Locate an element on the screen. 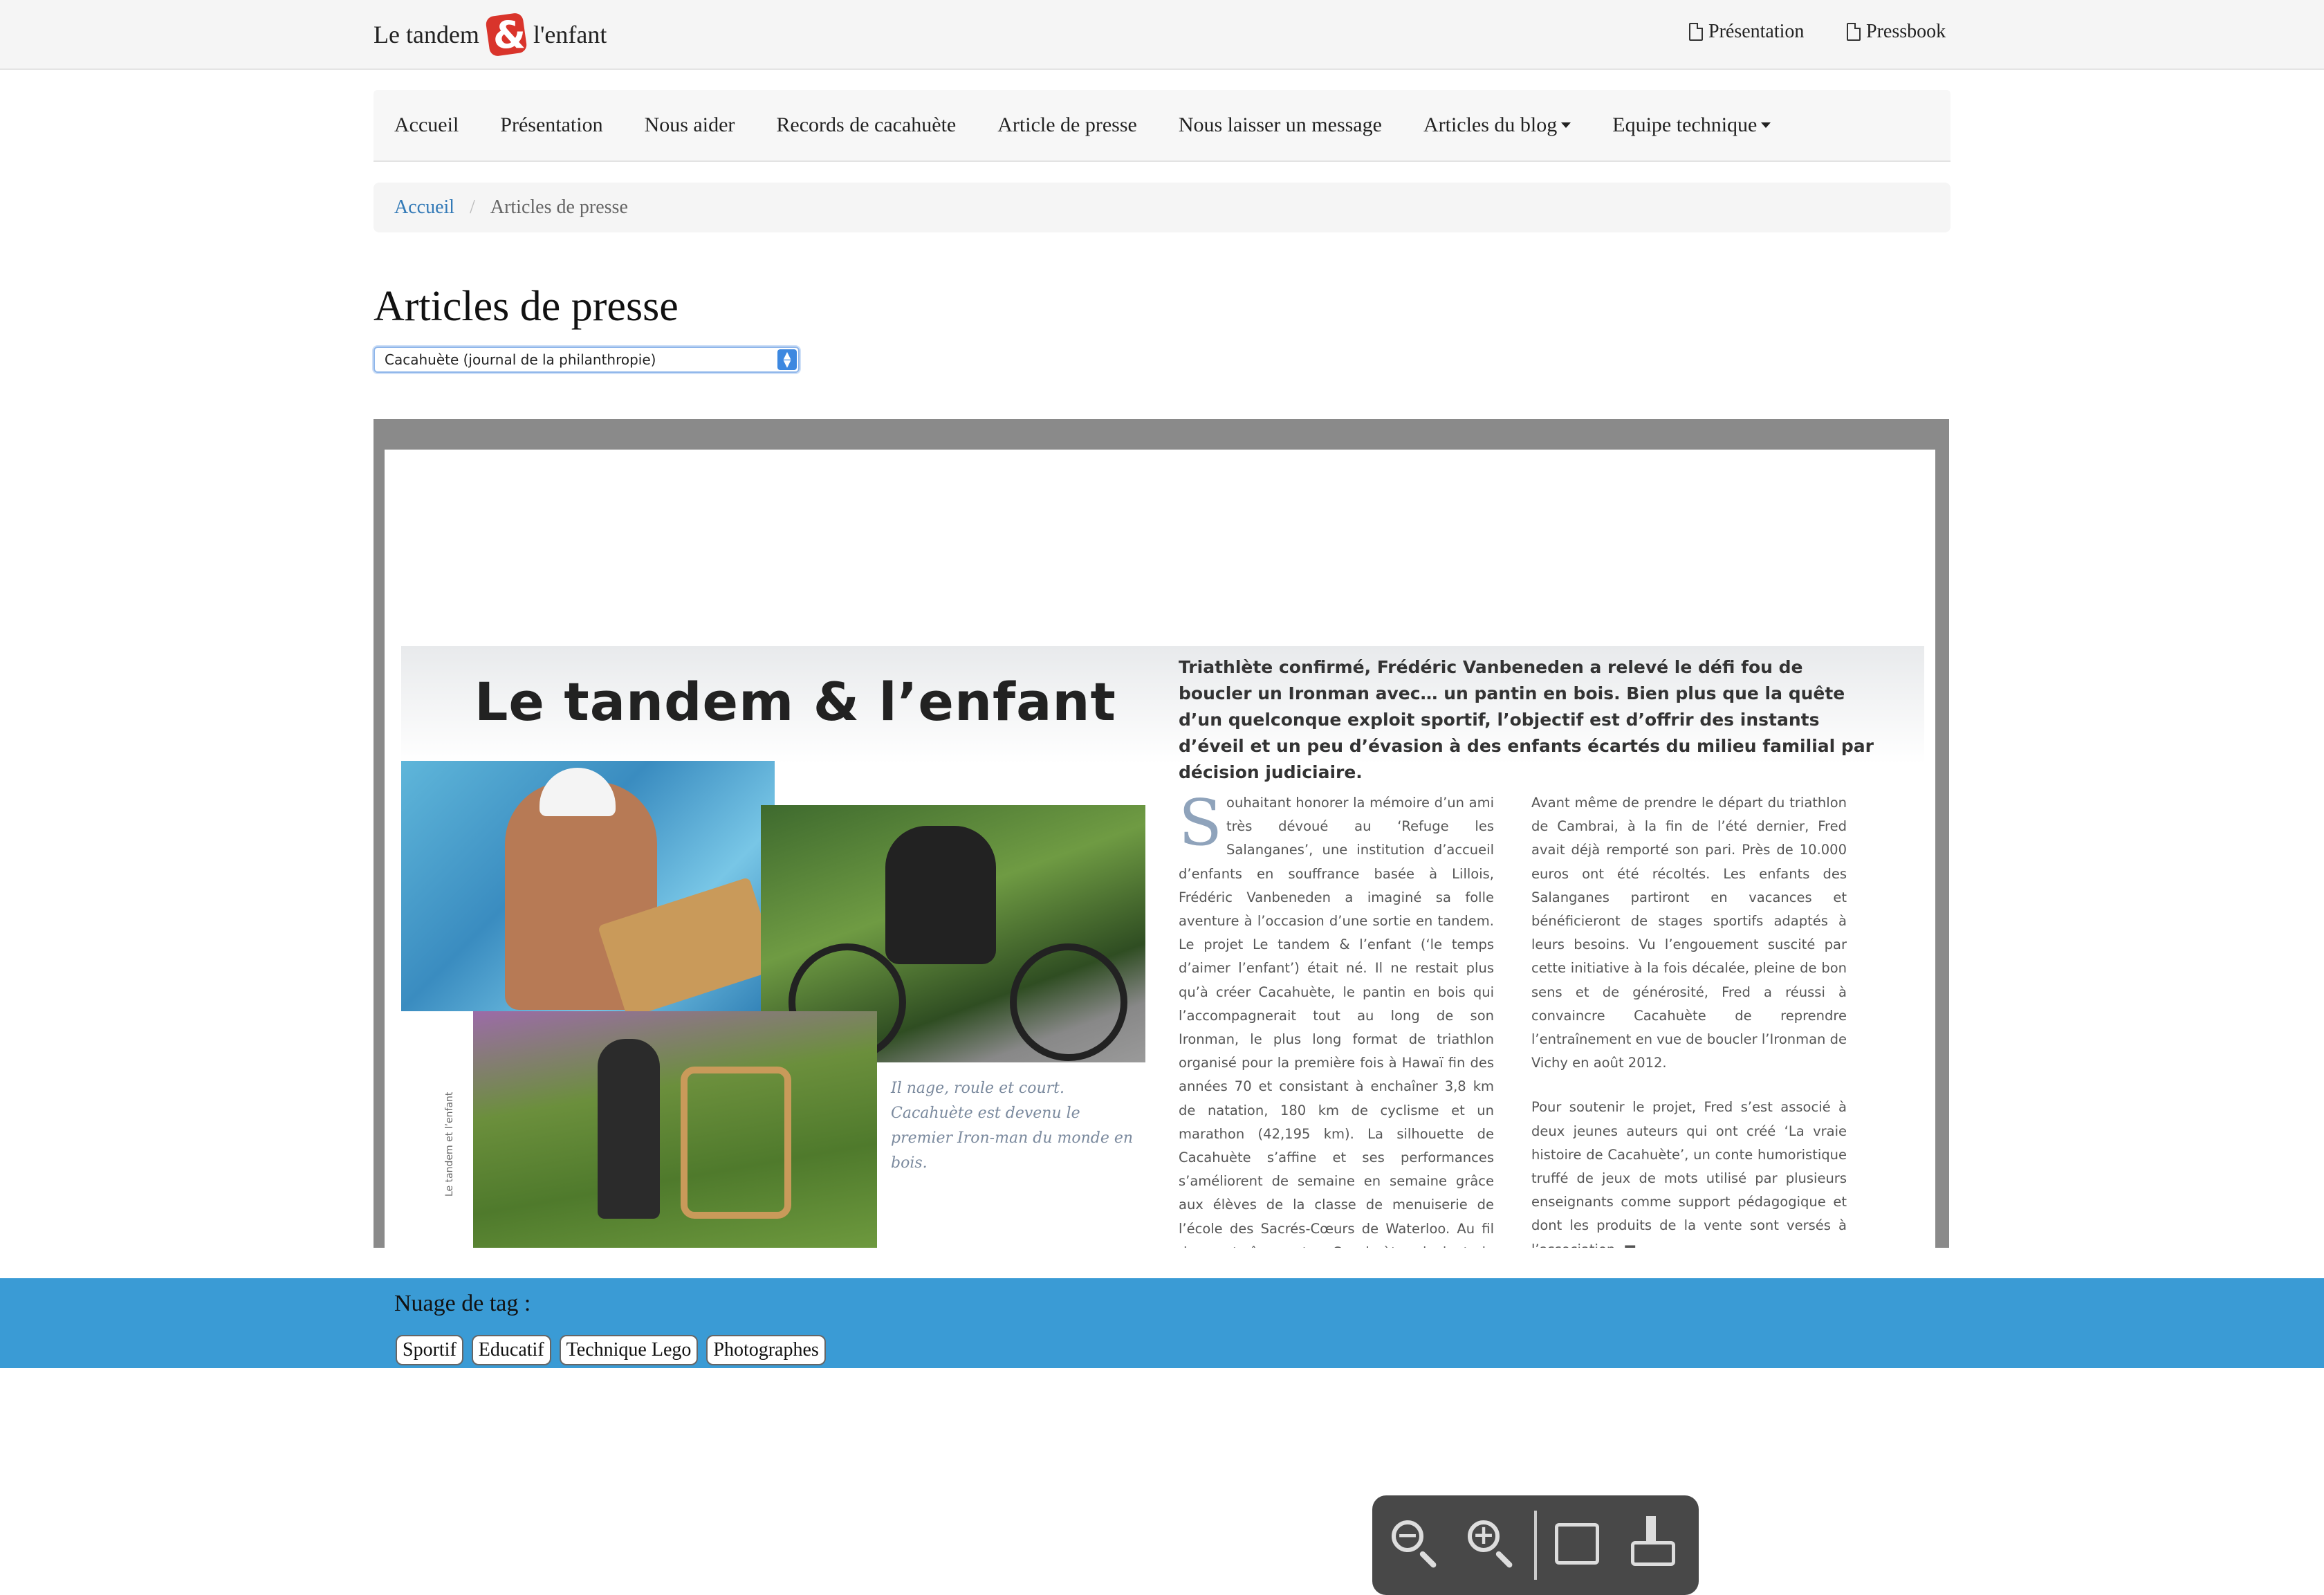 The width and height of the screenshot is (2324, 1595). zoom-in-button: + is located at coordinates (1492, 1545).